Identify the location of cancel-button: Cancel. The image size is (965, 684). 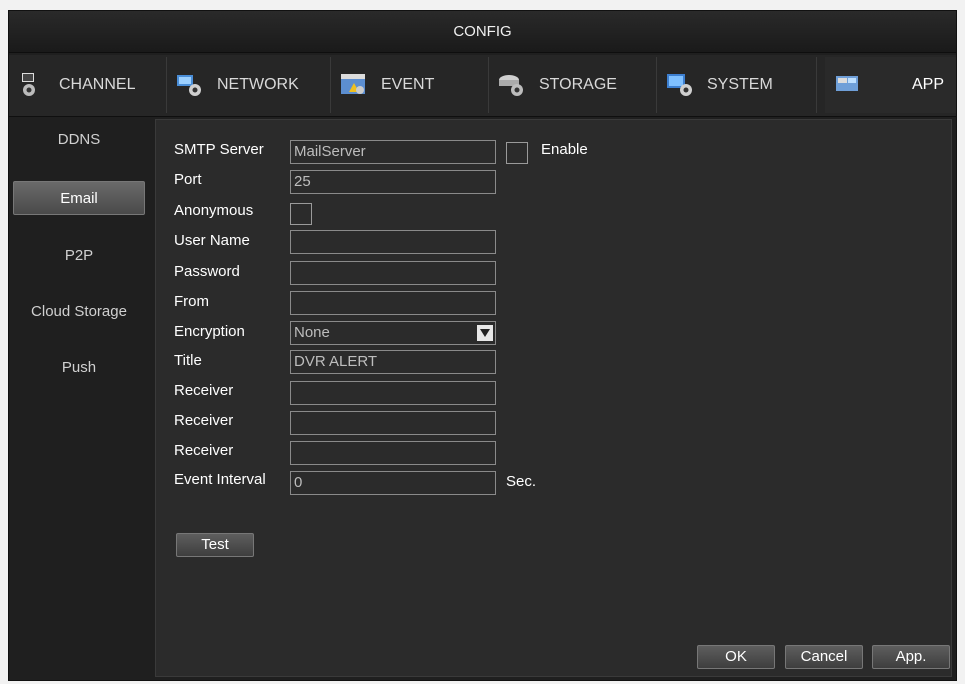
(824, 657).